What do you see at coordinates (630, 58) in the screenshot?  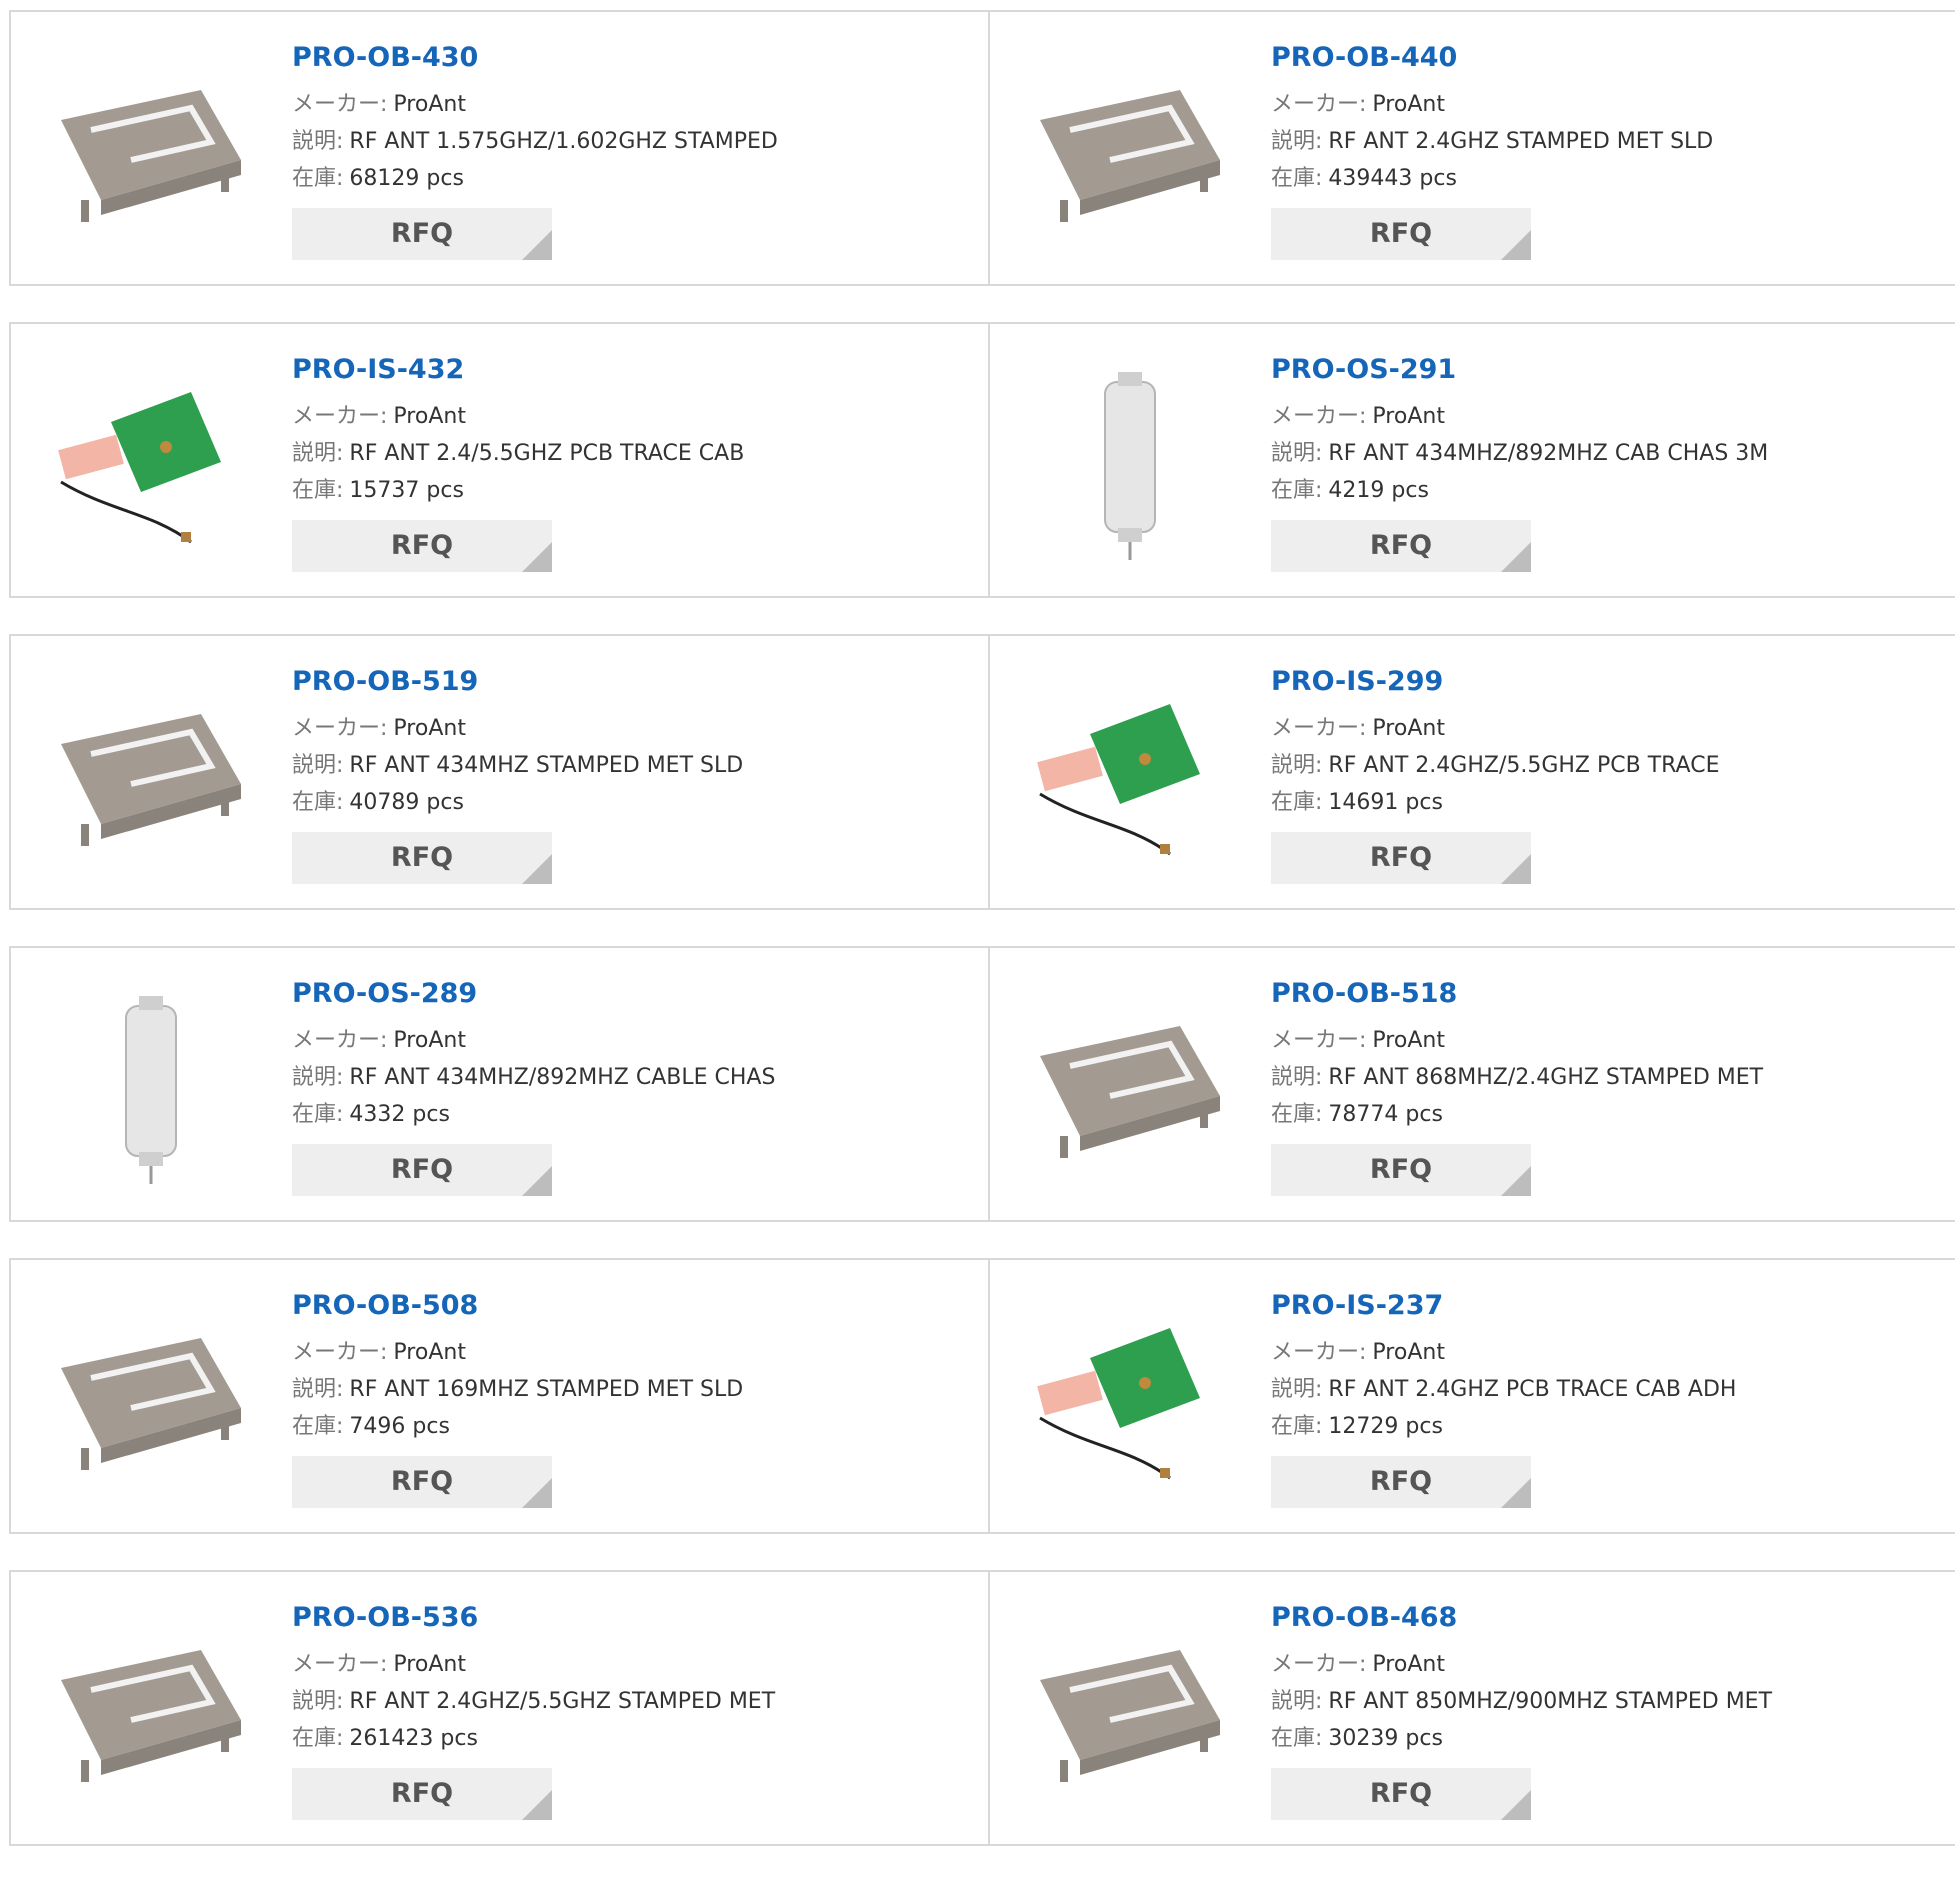 I see `part-number-link: PRO-OB-430` at bounding box center [630, 58].